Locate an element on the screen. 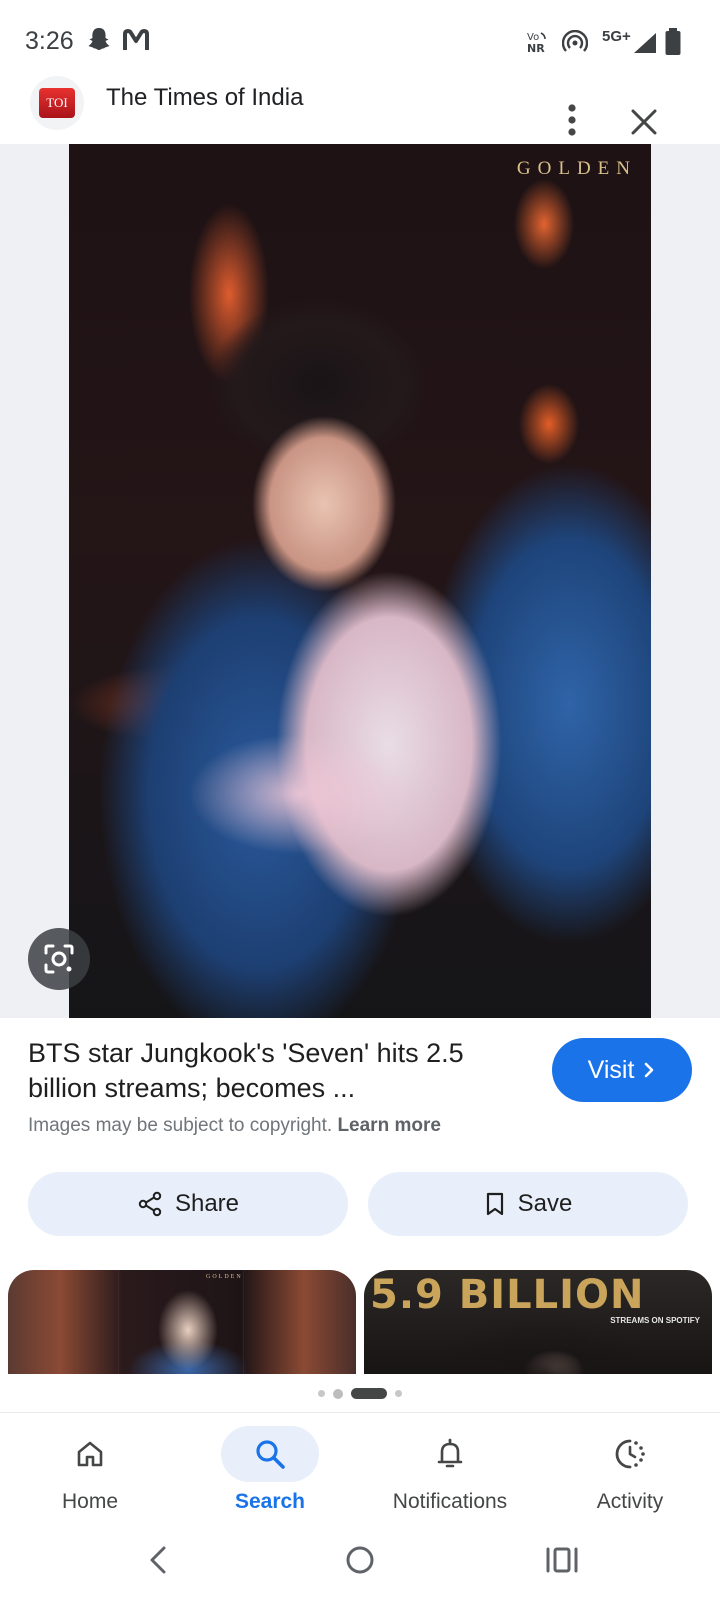 The width and height of the screenshot is (720, 1600). visit-button: Visit is located at coordinates (622, 1070).